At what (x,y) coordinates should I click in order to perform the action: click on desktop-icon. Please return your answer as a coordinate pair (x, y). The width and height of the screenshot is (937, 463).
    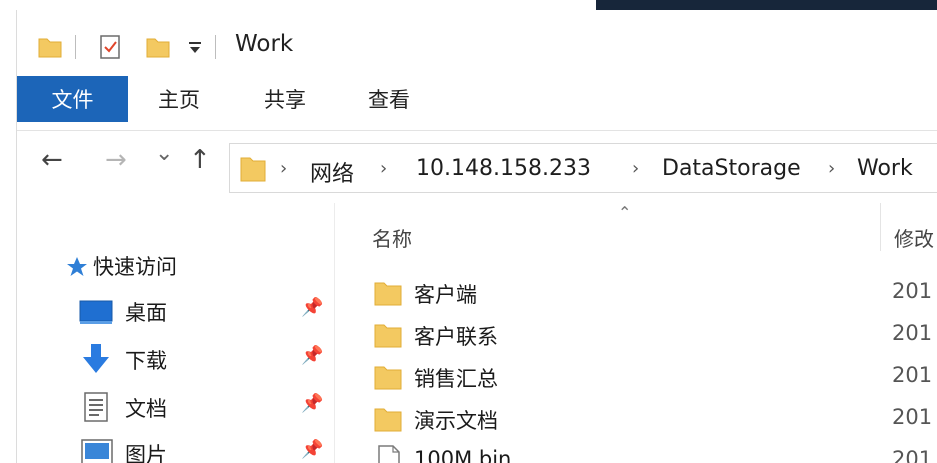
    Looking at the image, I should click on (96, 312).